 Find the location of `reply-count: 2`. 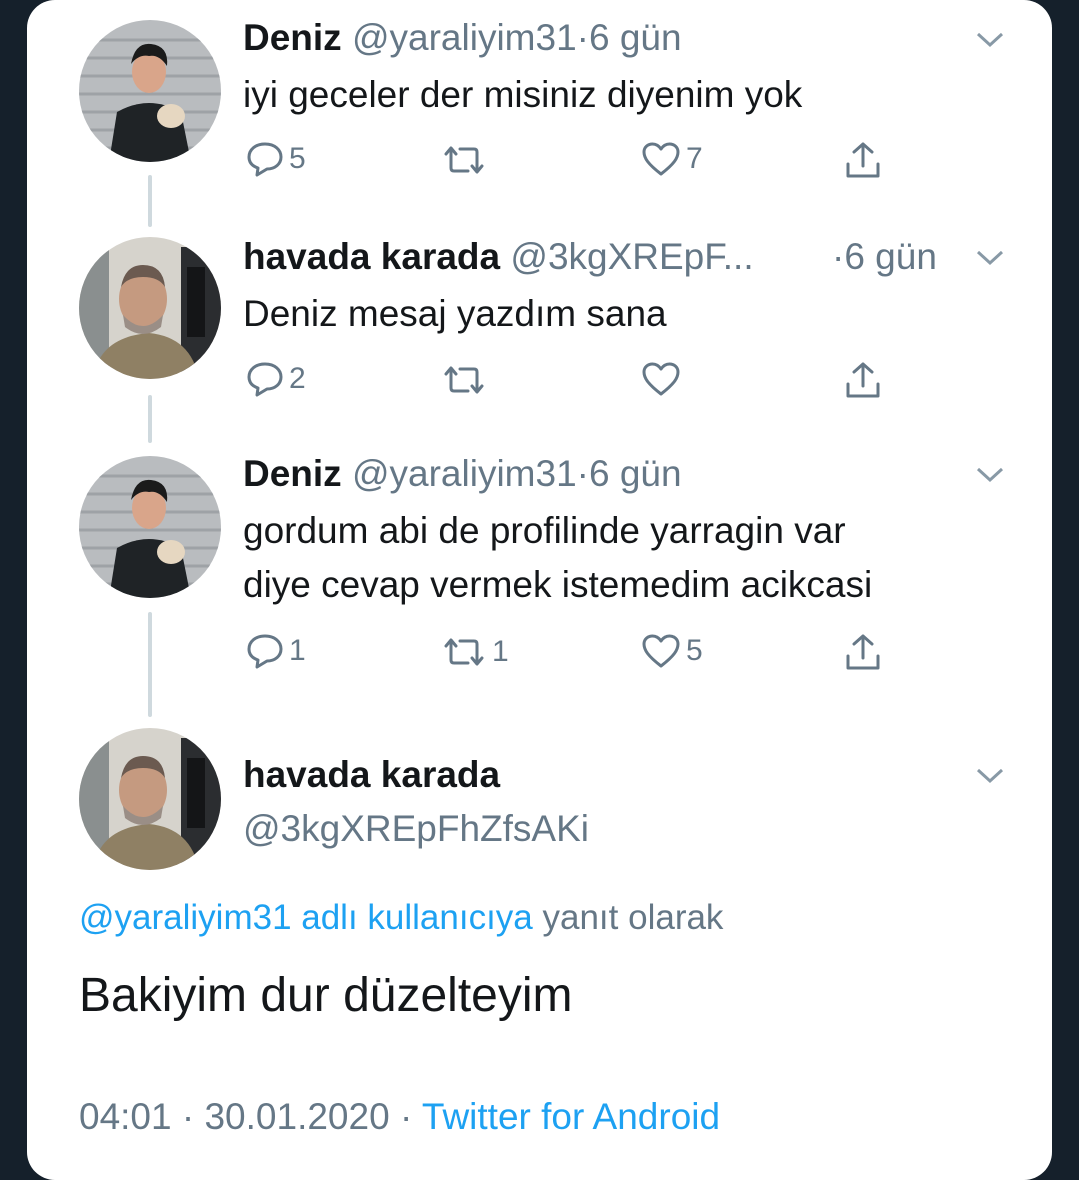

reply-count: 2 is located at coordinates (297, 378).